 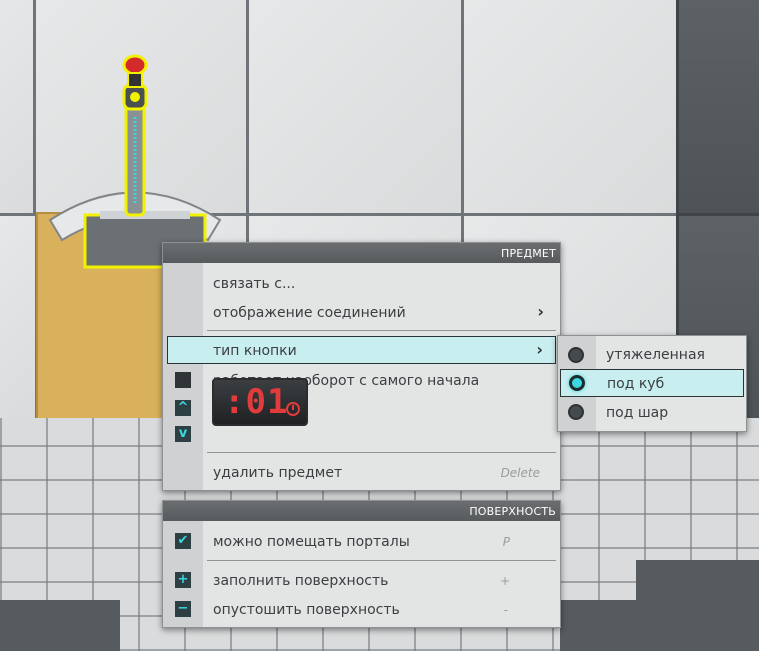 I want to click on timer-clock-icon, so click(x=293, y=409).